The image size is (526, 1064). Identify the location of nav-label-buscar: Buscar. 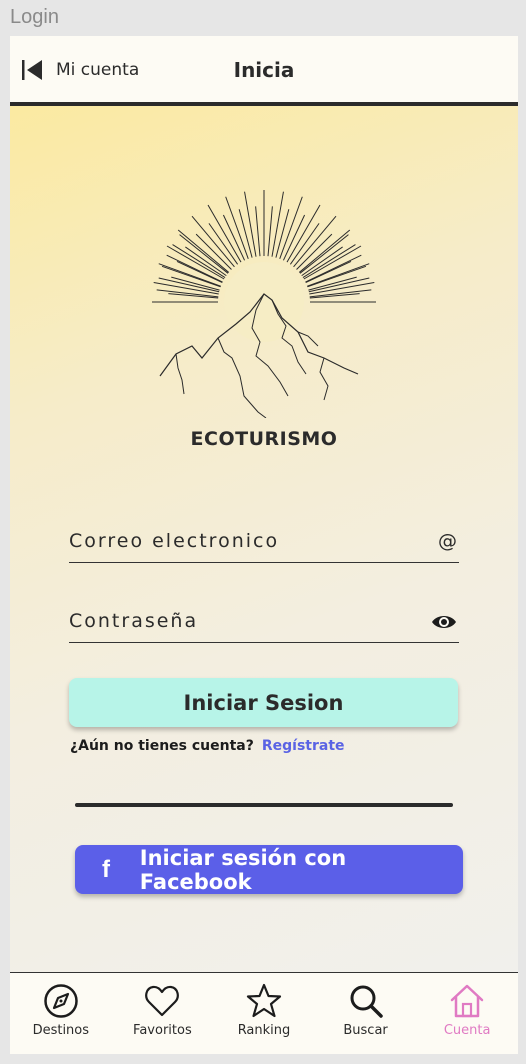
(365, 1030).